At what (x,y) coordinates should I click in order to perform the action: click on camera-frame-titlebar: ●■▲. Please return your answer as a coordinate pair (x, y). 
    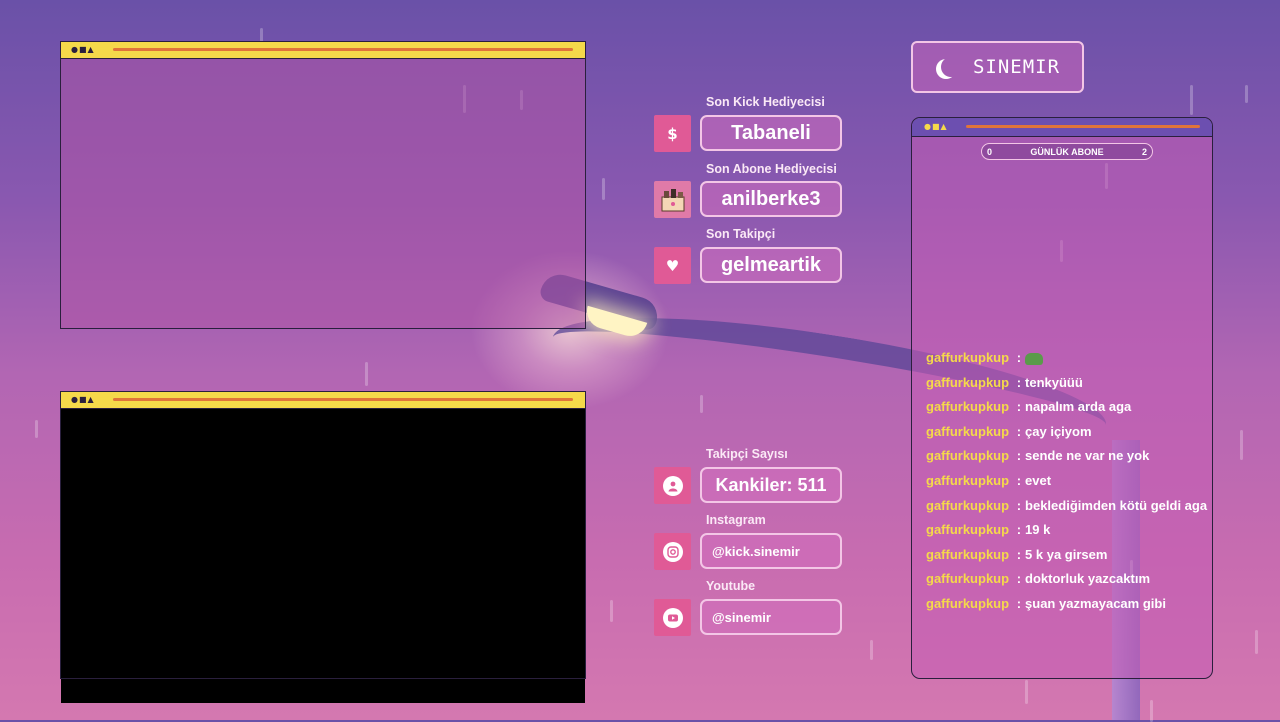
    Looking at the image, I should click on (323, 50).